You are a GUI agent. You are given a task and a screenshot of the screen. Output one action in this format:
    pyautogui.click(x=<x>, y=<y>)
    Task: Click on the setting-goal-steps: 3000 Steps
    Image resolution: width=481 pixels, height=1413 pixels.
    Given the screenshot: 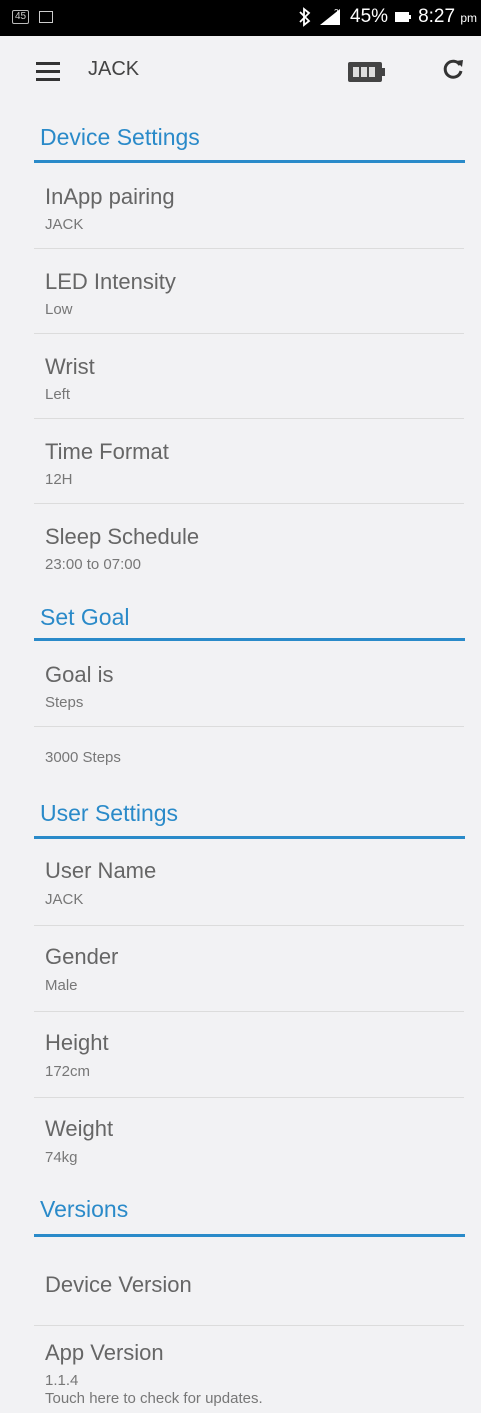 What is the action you would take?
    pyautogui.click(x=249, y=757)
    